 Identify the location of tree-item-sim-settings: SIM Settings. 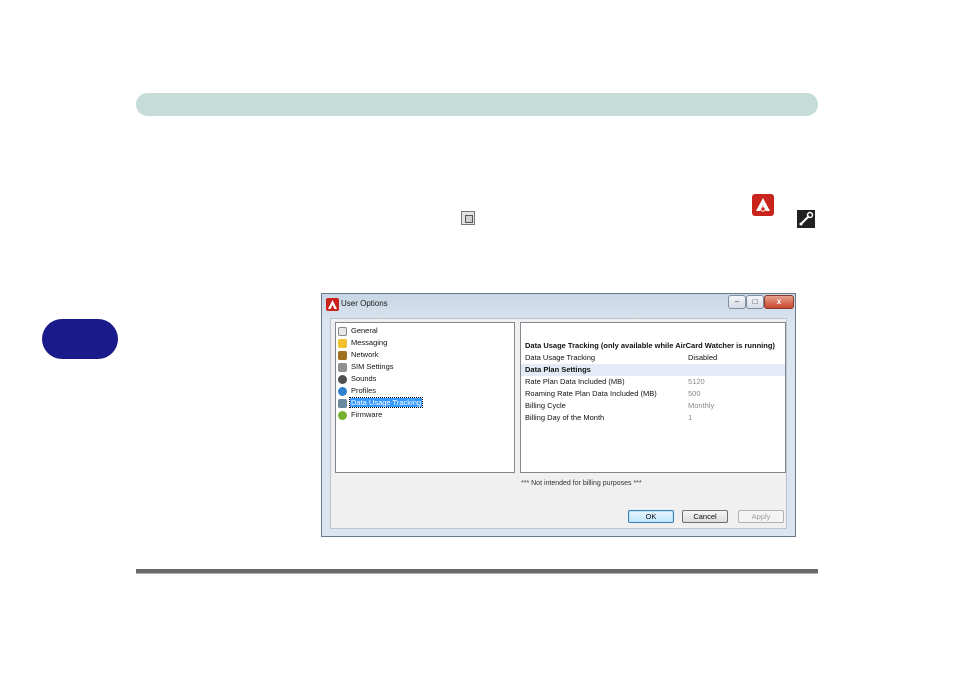
(366, 367).